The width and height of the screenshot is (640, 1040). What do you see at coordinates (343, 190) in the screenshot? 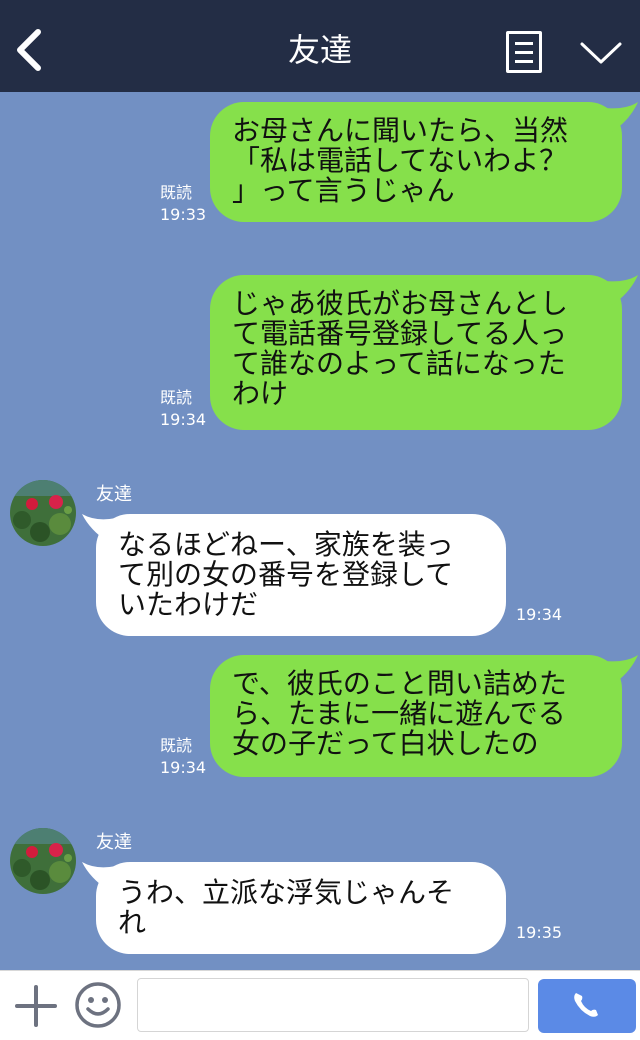
I see `message-line: 」って言うじゃん` at bounding box center [343, 190].